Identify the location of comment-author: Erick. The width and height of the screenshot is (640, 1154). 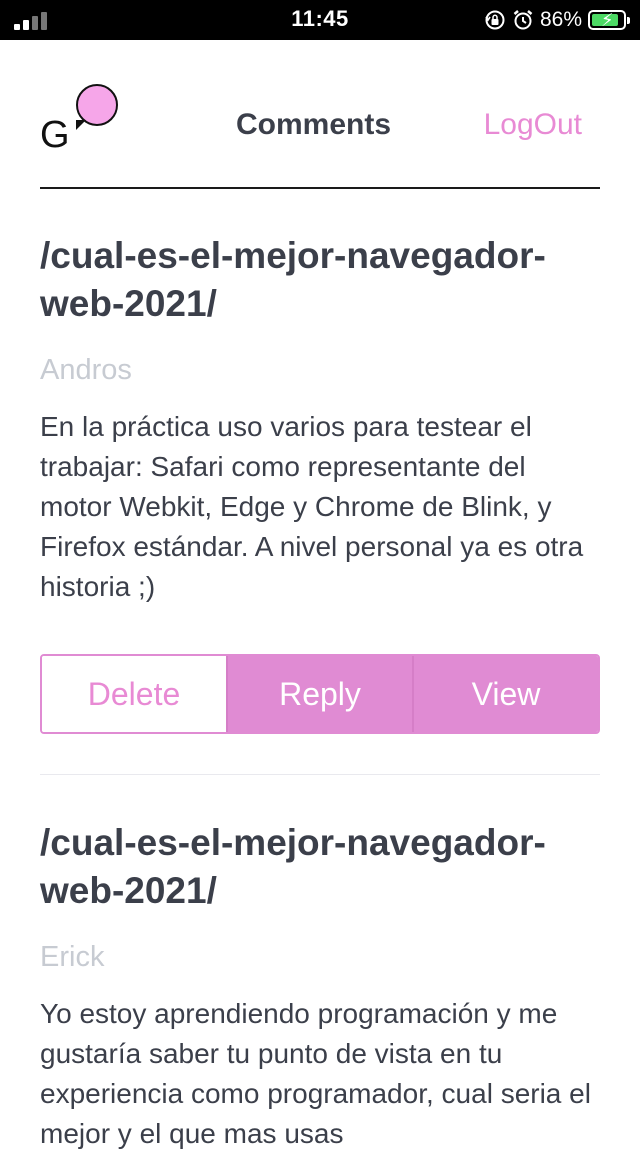
(72, 957).